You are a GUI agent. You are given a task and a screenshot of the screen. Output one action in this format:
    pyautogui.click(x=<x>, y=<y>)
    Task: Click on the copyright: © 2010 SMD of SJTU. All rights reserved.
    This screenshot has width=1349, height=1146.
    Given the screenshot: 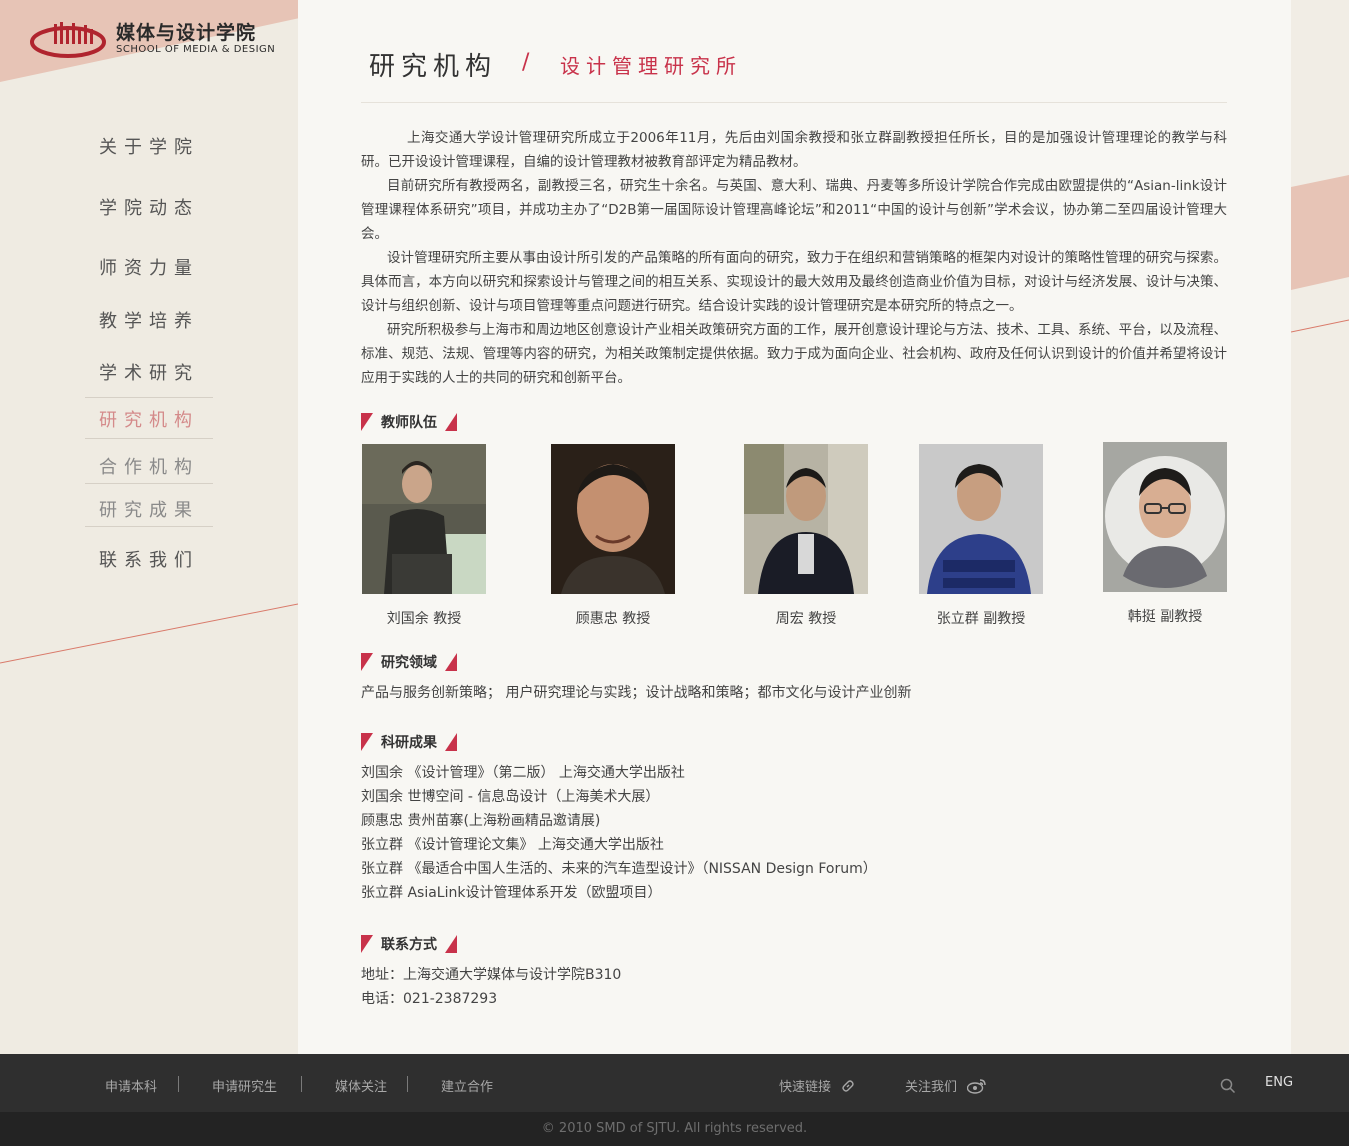 What is the action you would take?
    pyautogui.click(x=674, y=1129)
    